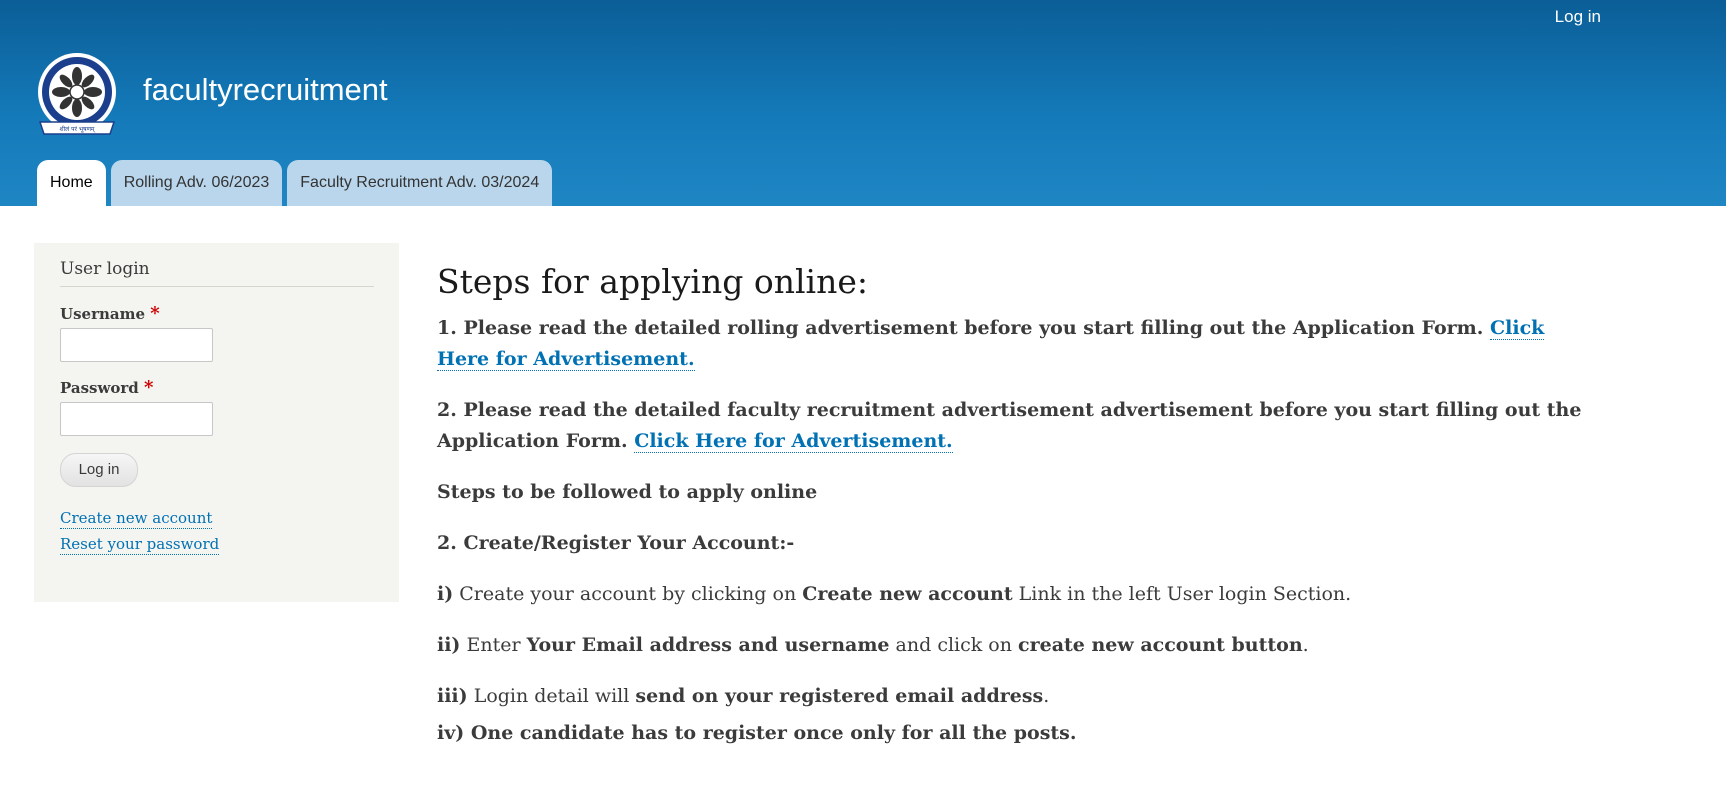 The image size is (1726, 795). I want to click on logo-emblem-icon: शीलं परं भूषणम्, so click(77, 94).